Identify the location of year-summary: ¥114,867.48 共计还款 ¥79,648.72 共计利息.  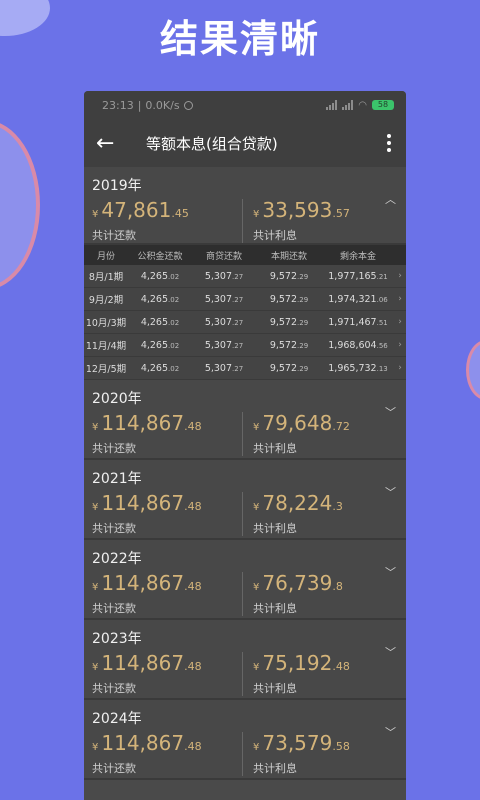
(245, 434).